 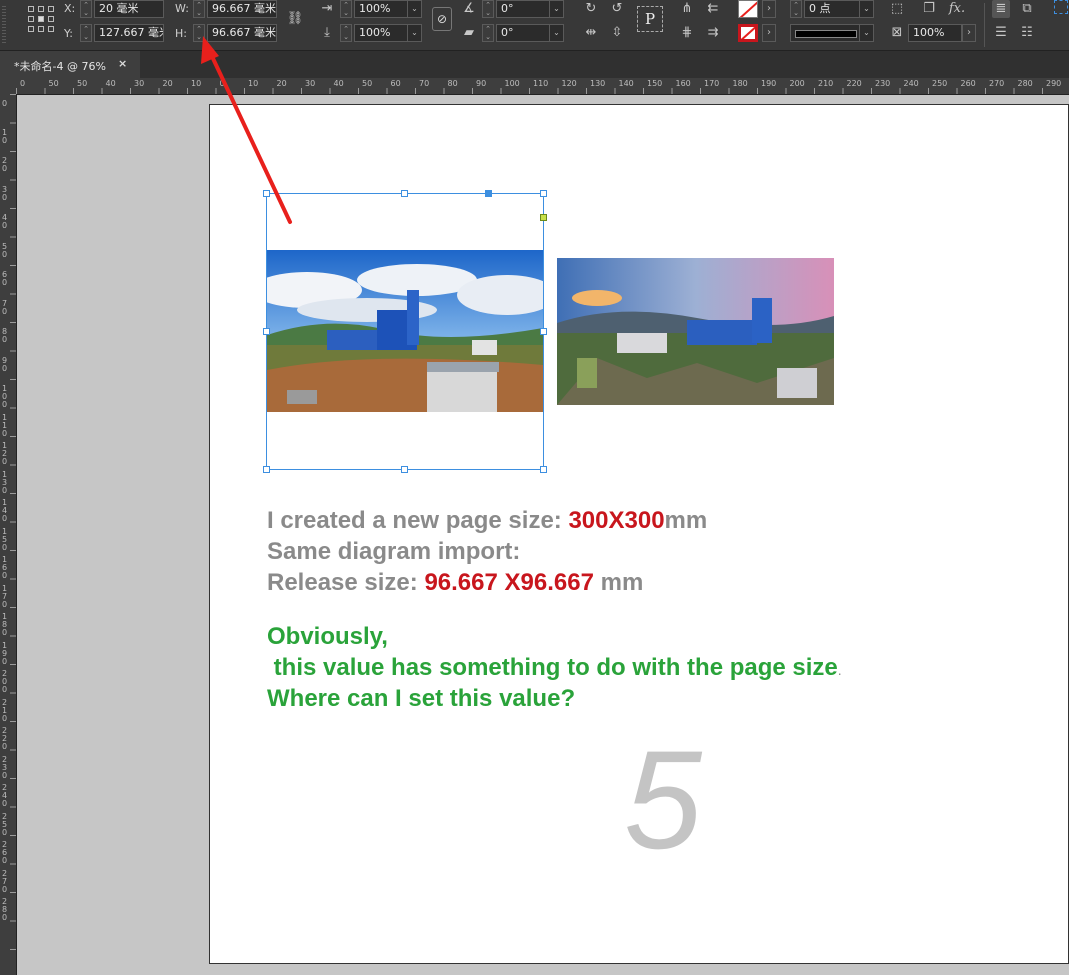 I want to click on p-icon: P, so click(x=650, y=19).